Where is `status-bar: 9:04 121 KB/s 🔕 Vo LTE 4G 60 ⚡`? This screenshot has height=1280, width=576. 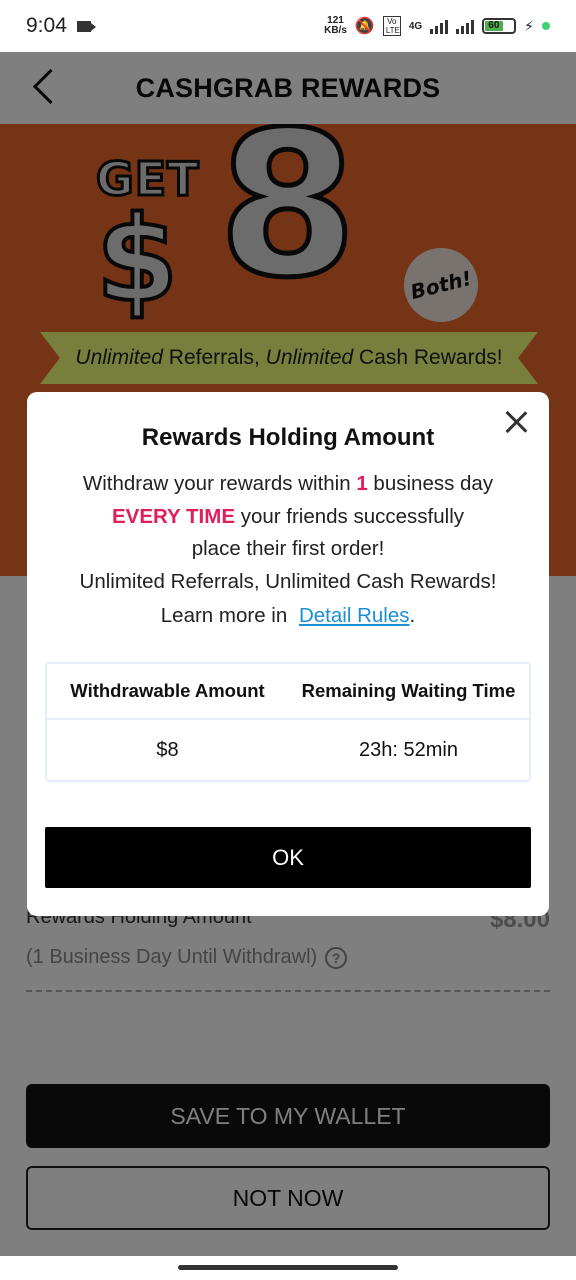
status-bar: 9:04 121 KB/s 🔕 Vo LTE 4G 60 ⚡ is located at coordinates (288, 26).